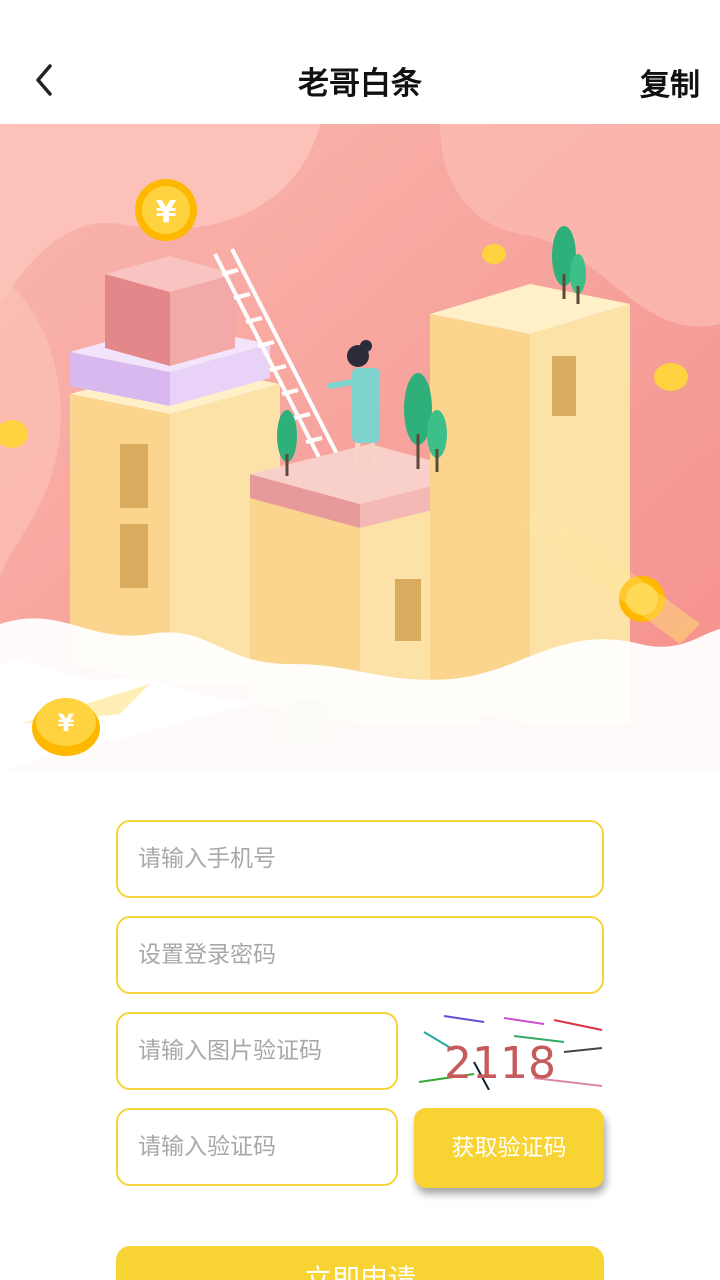 This screenshot has height=1280, width=720. I want to click on phone-input, so click(360, 859).